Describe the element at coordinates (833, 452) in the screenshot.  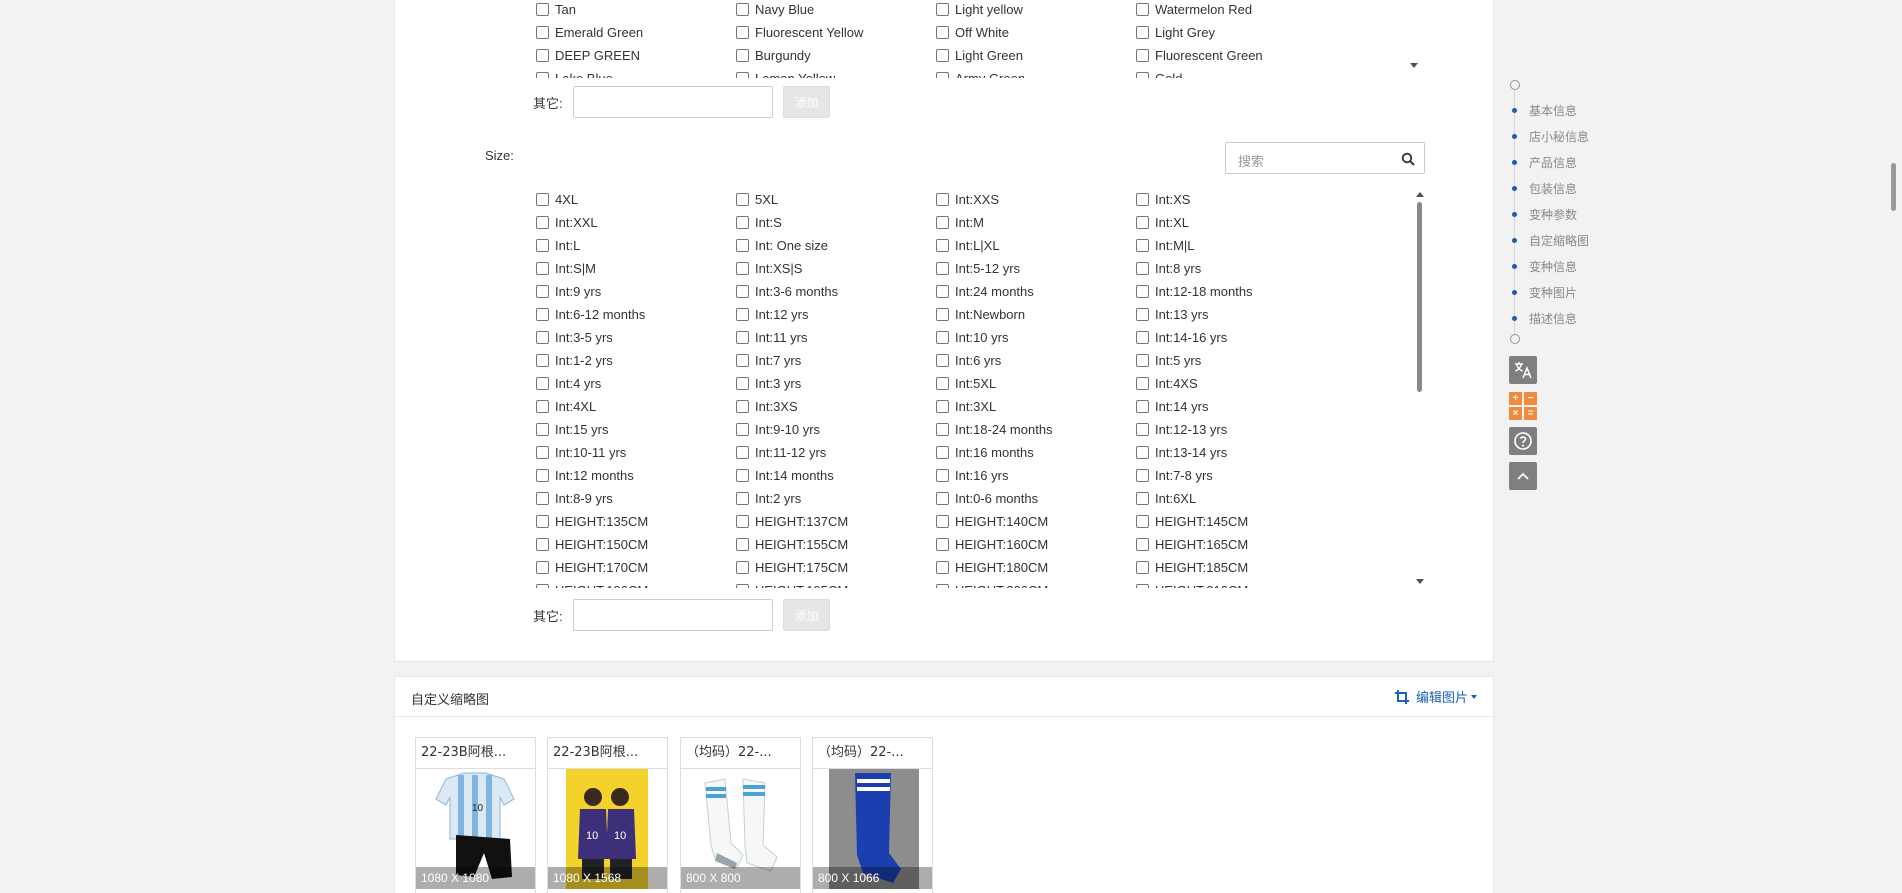
I see `size-option: Int:11-12 yrs` at that location.